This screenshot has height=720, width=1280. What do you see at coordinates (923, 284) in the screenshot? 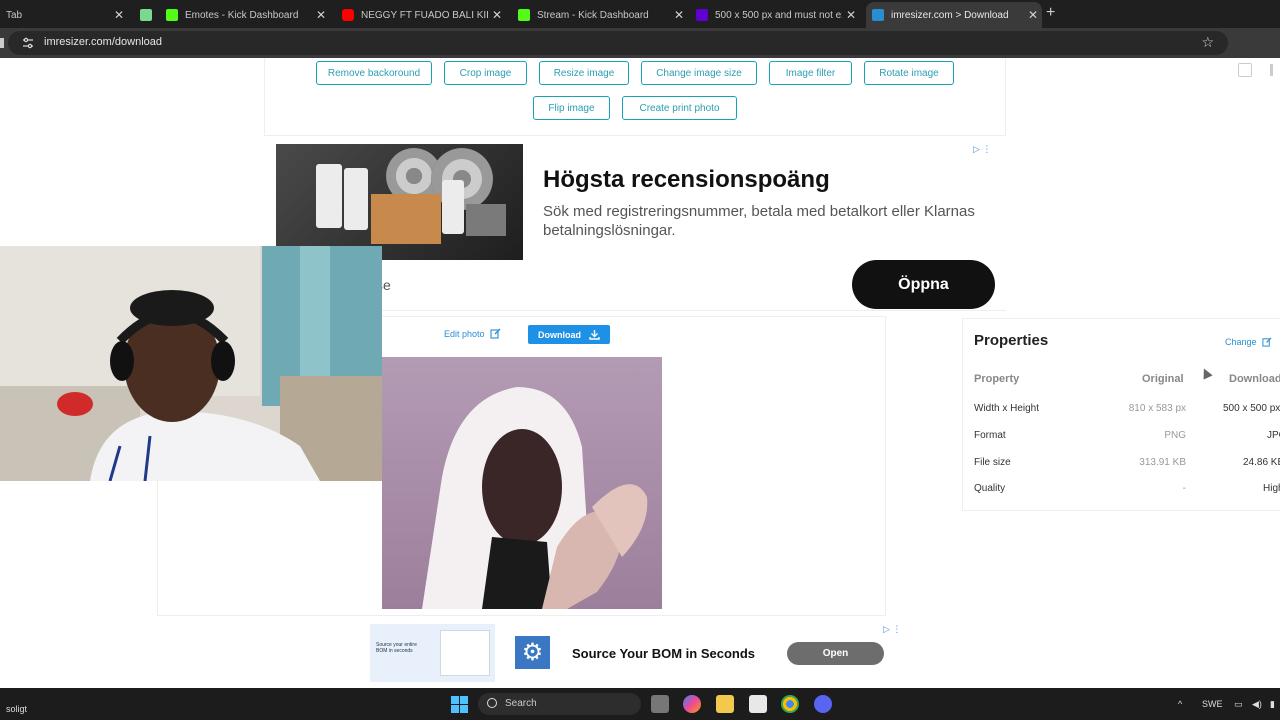
I see `ad-open-button: Öppna` at bounding box center [923, 284].